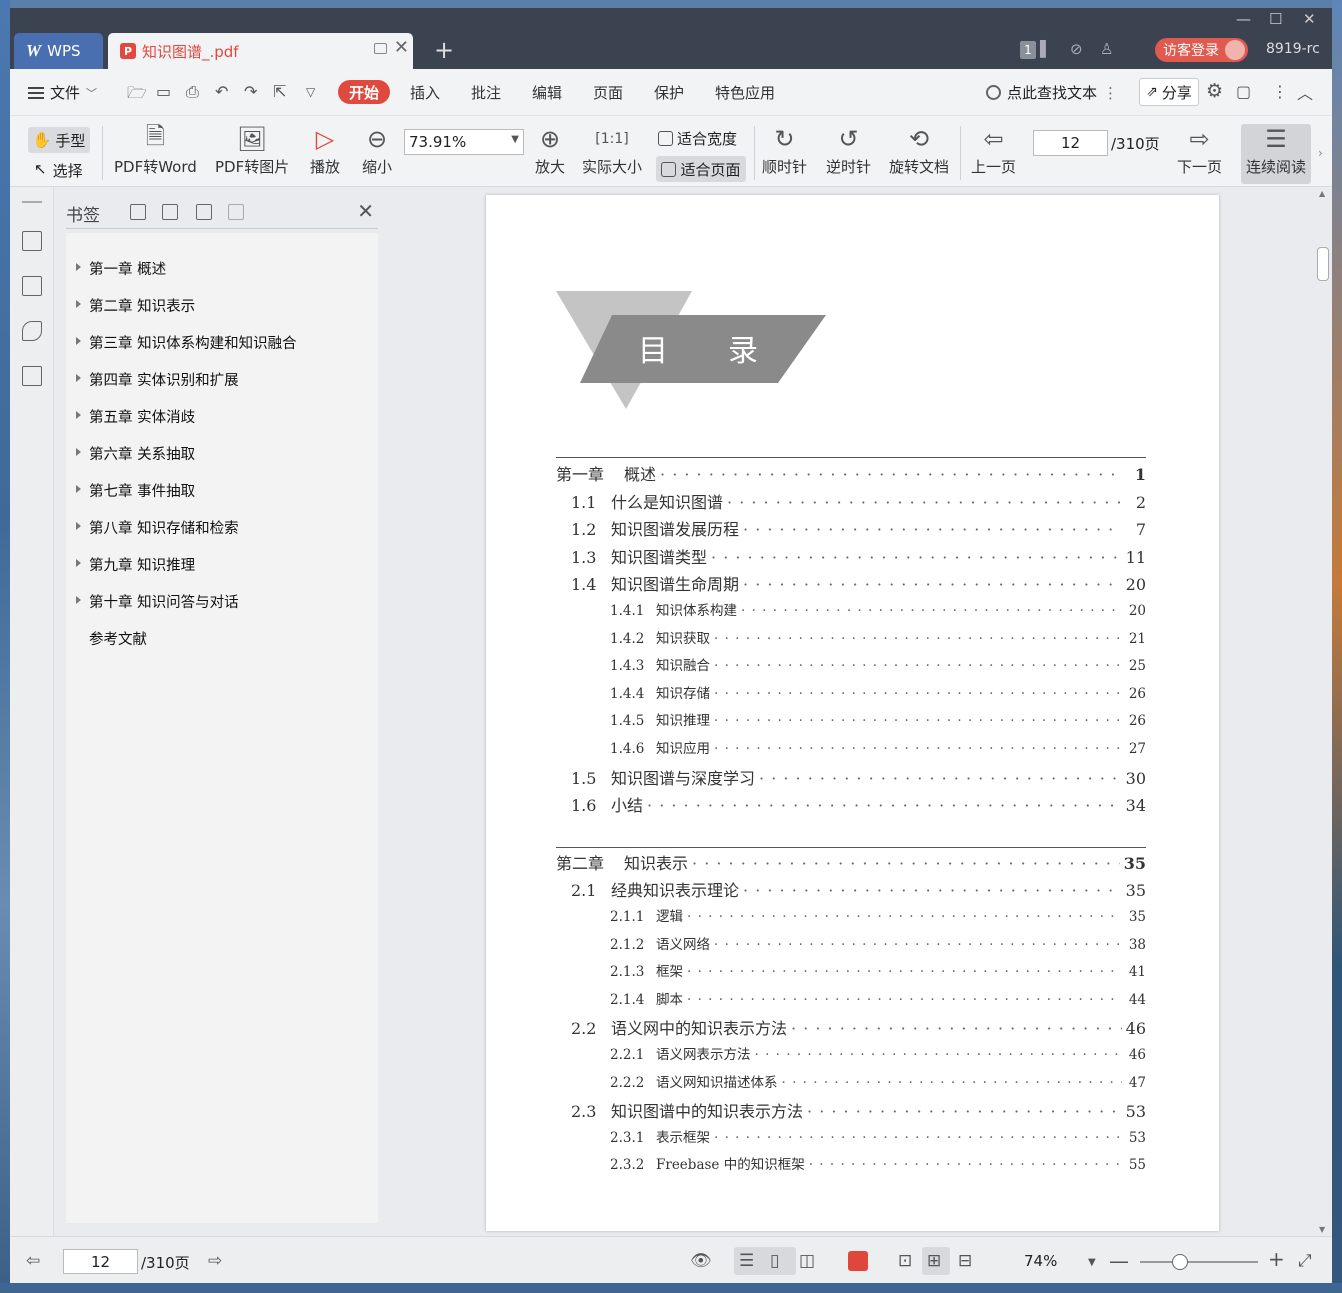 Image resolution: width=1342 pixels, height=1293 pixels. Describe the element at coordinates (32, 376) in the screenshot. I see `page-search-icon` at that location.